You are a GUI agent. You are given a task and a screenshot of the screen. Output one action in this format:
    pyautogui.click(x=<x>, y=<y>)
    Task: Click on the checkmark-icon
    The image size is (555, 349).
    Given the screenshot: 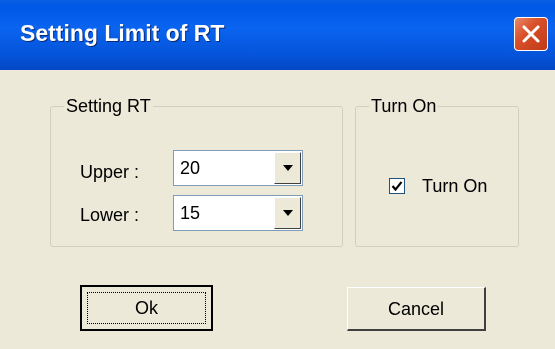 What is the action you would take?
    pyautogui.click(x=397, y=186)
    